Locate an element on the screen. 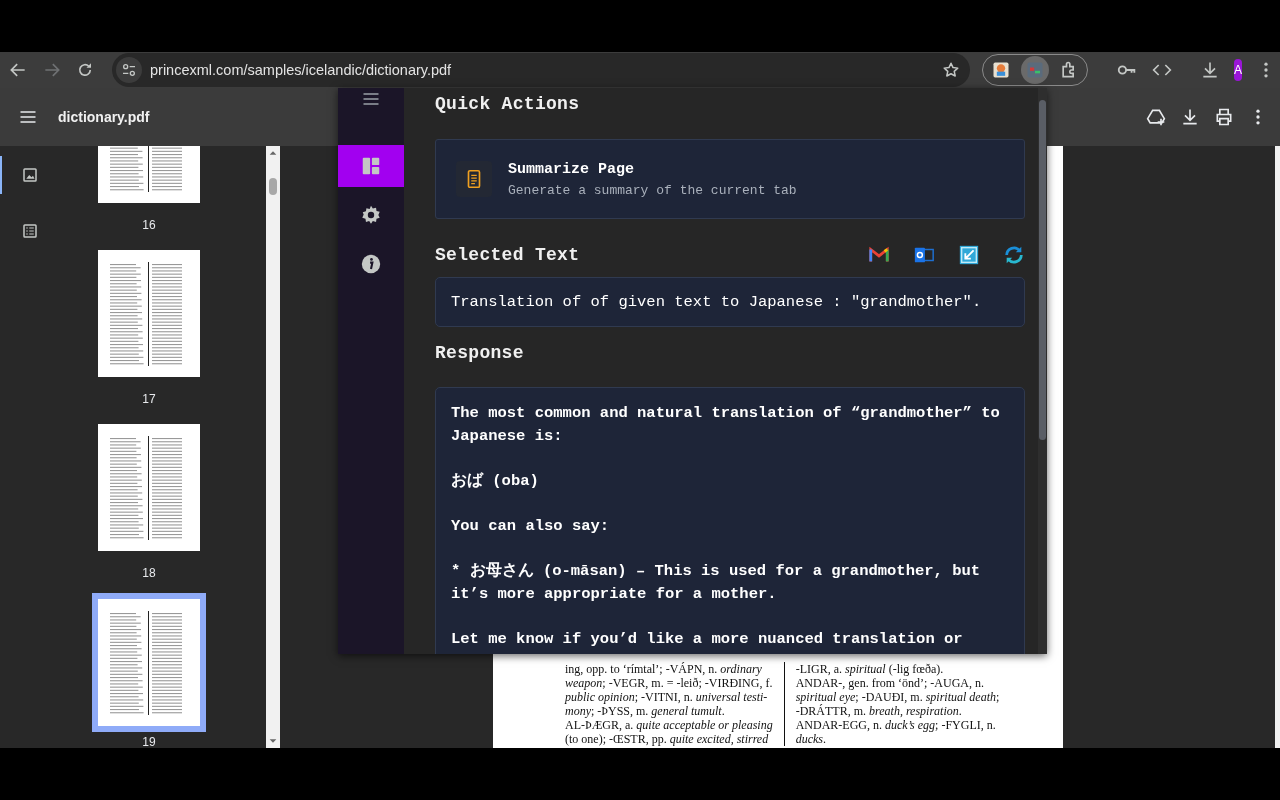 This screenshot has height=800, width=1280. action-card: Summarize Page Generate a summary of the current tab is located at coordinates (730, 179).